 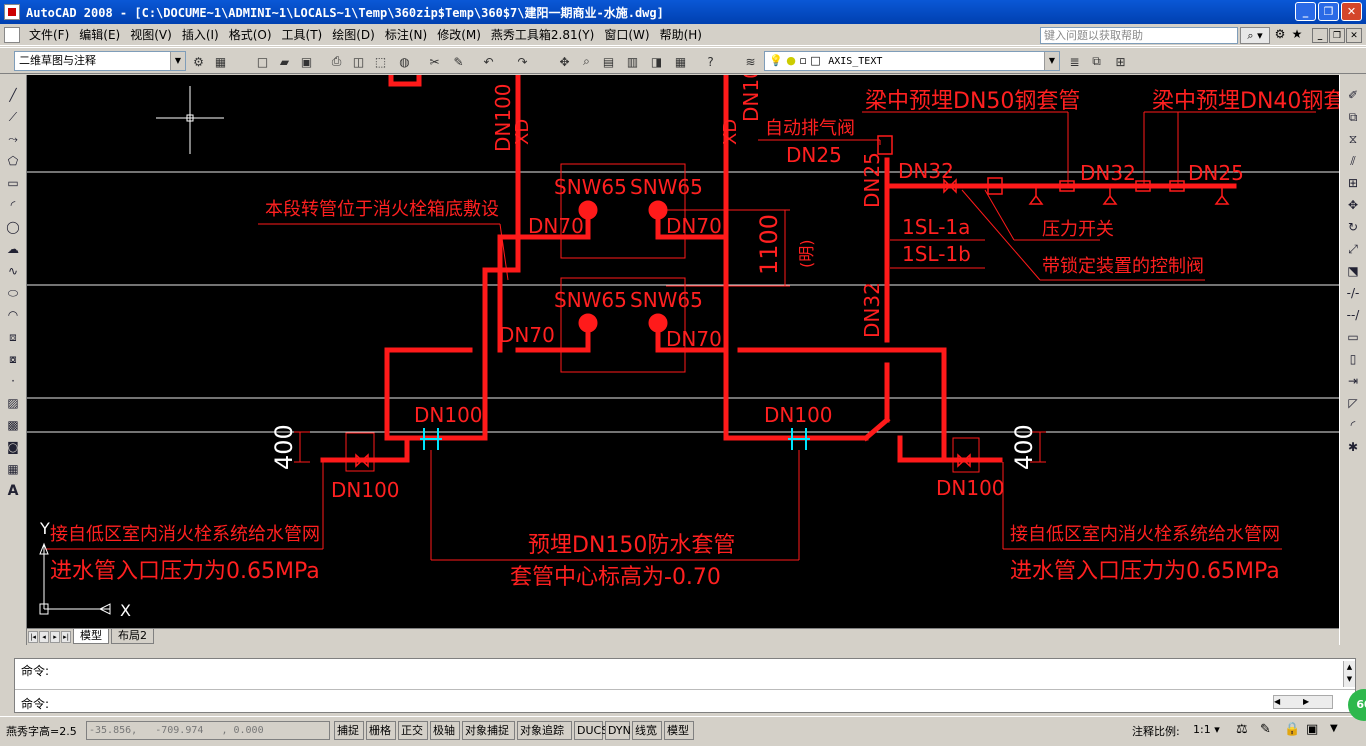 I want to click on next-tab-icon: ▸, so click(x=55, y=636).